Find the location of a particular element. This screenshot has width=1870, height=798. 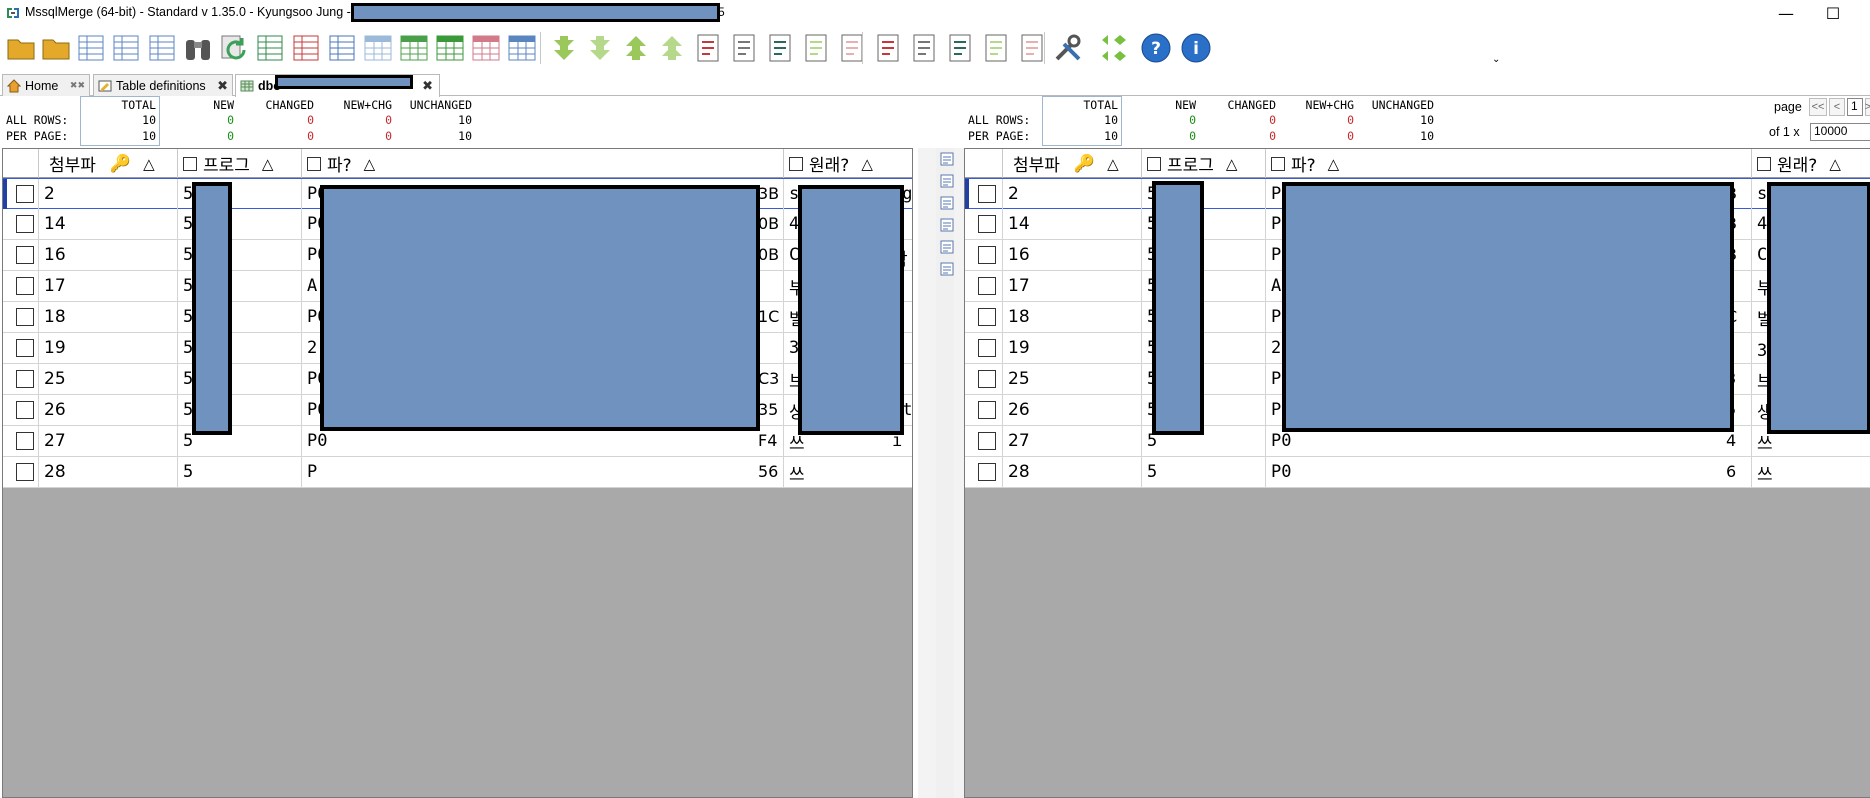

cell-id: 14 is located at coordinates (108, 224).